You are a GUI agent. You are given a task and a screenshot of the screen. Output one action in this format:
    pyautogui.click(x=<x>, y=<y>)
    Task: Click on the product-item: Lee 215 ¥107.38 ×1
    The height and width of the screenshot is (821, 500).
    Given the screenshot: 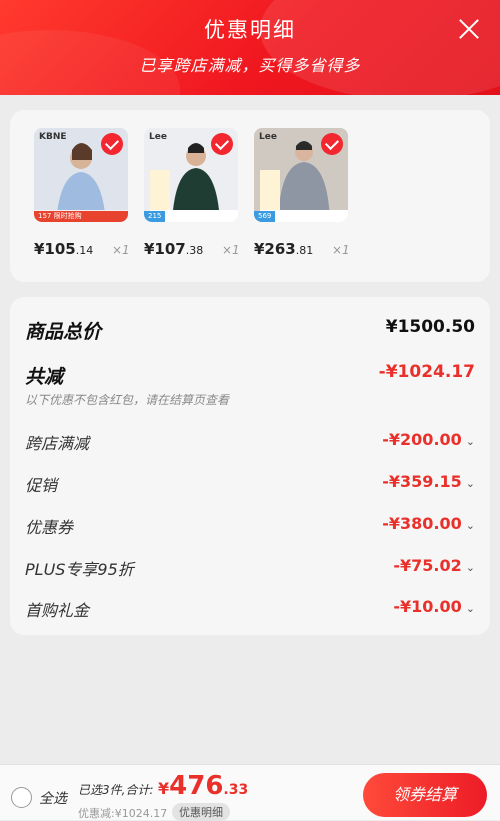 What is the action you would take?
    pyautogui.click(x=192, y=193)
    